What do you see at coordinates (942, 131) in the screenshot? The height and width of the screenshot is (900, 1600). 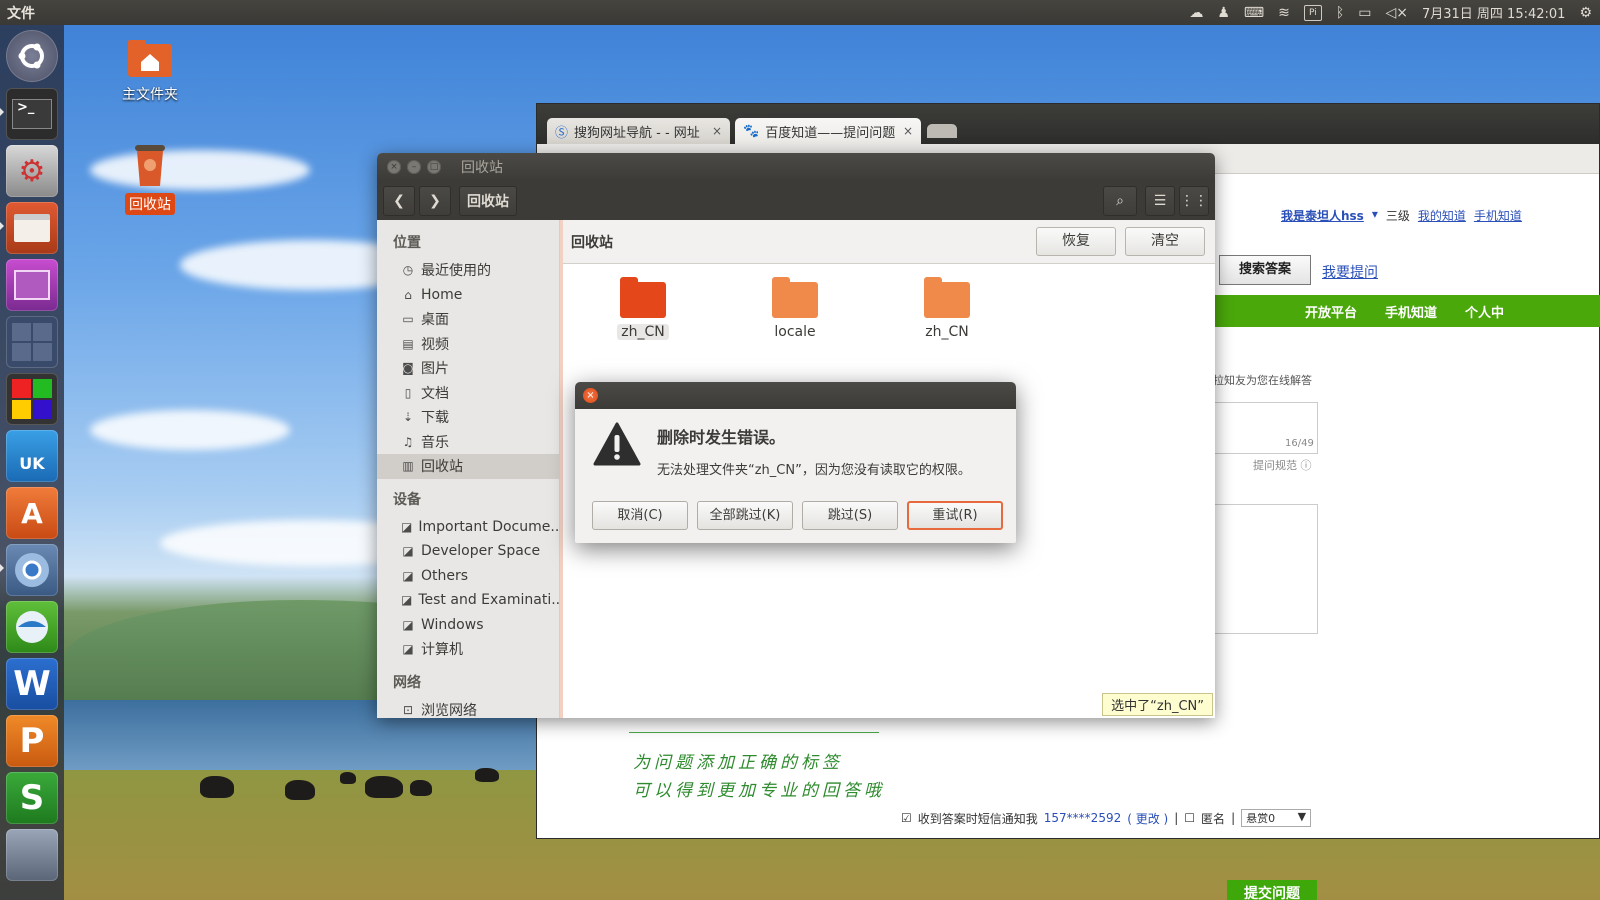 I see `new-tab-button` at bounding box center [942, 131].